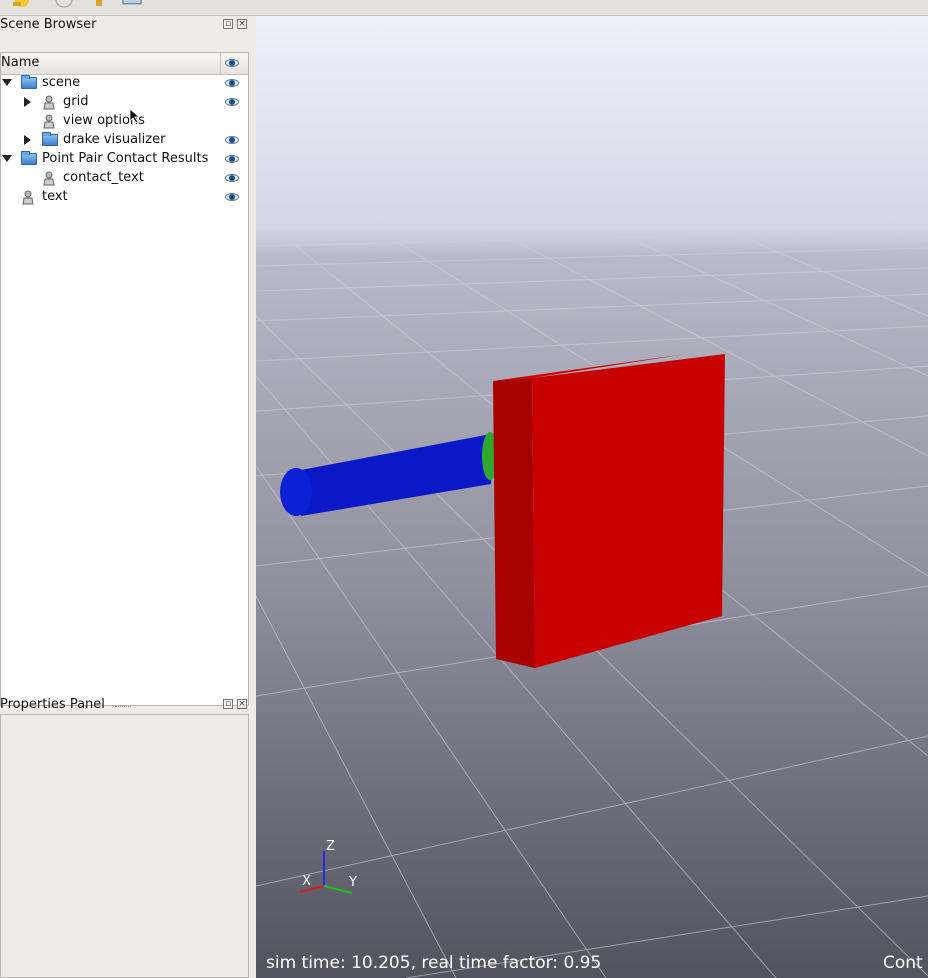 Image resolution: width=928 pixels, height=978 pixels. What do you see at coordinates (306, 881) in the screenshot?
I see `x-axis-label: X` at bounding box center [306, 881].